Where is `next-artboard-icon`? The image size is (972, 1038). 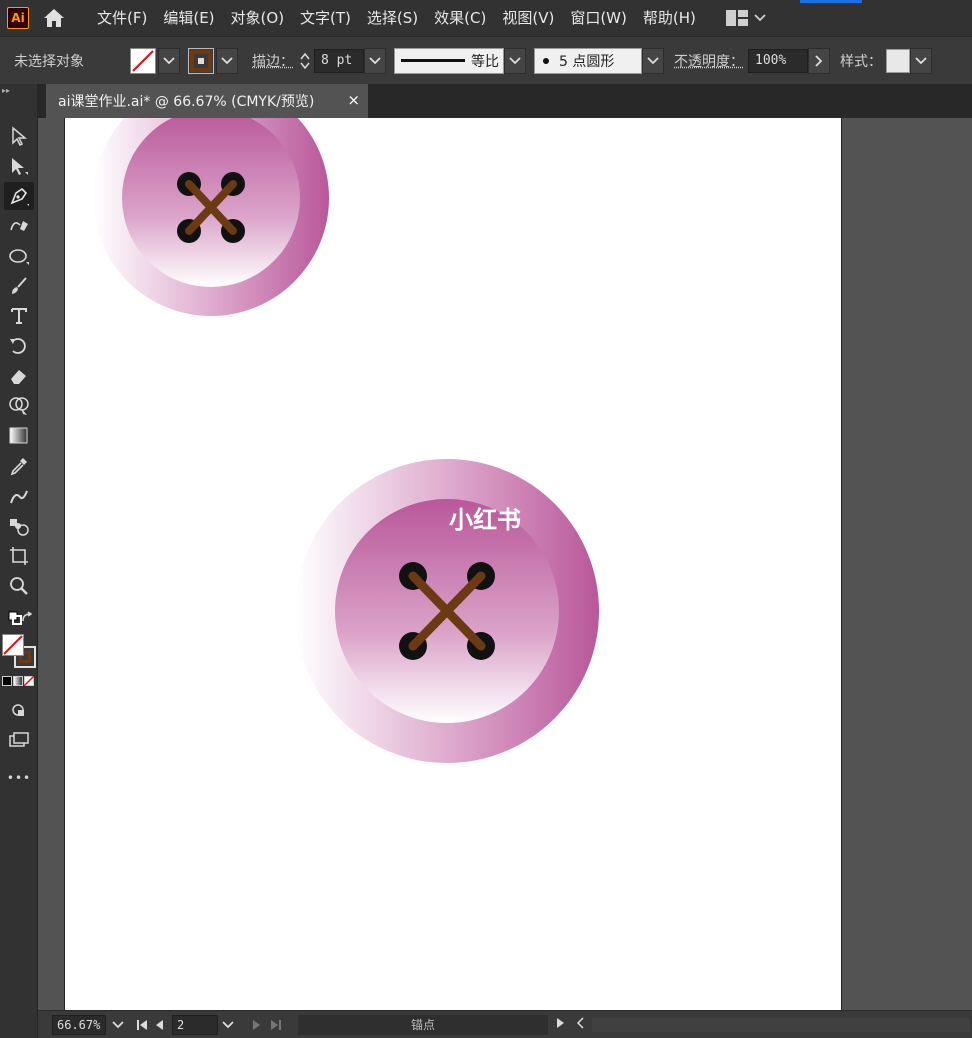
next-artboard-icon is located at coordinates (257, 1025).